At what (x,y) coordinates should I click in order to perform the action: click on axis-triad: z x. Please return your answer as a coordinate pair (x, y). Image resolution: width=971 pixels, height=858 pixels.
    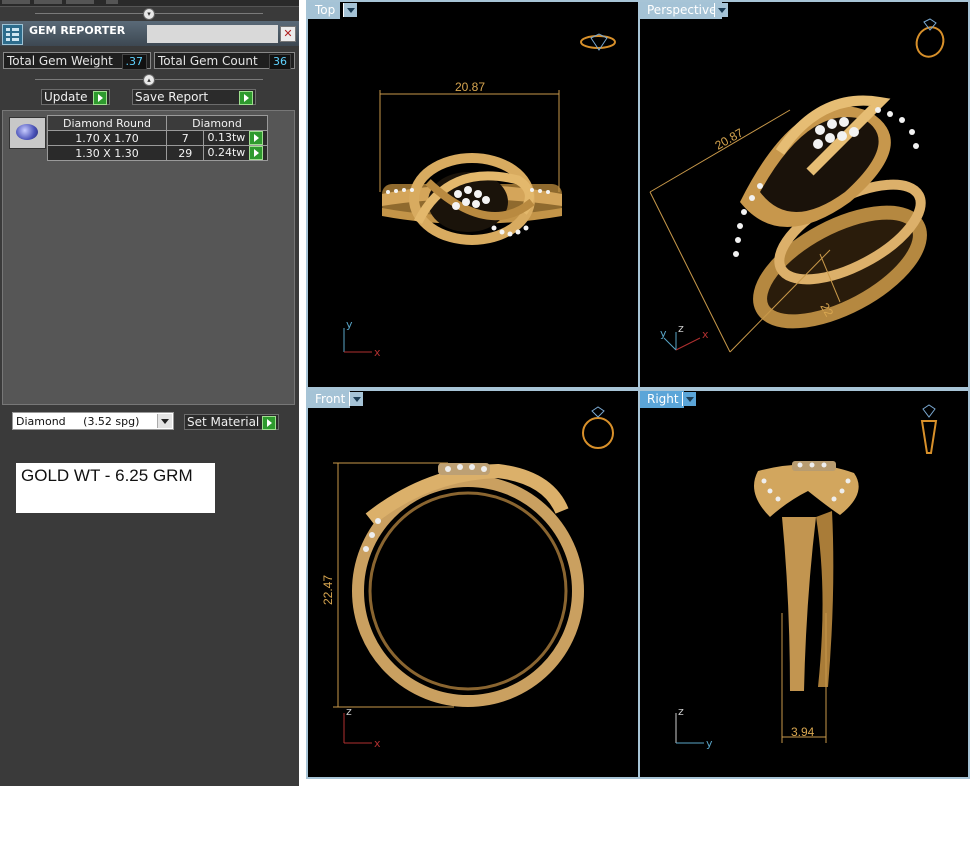
    Looking at the image, I should click on (362, 727).